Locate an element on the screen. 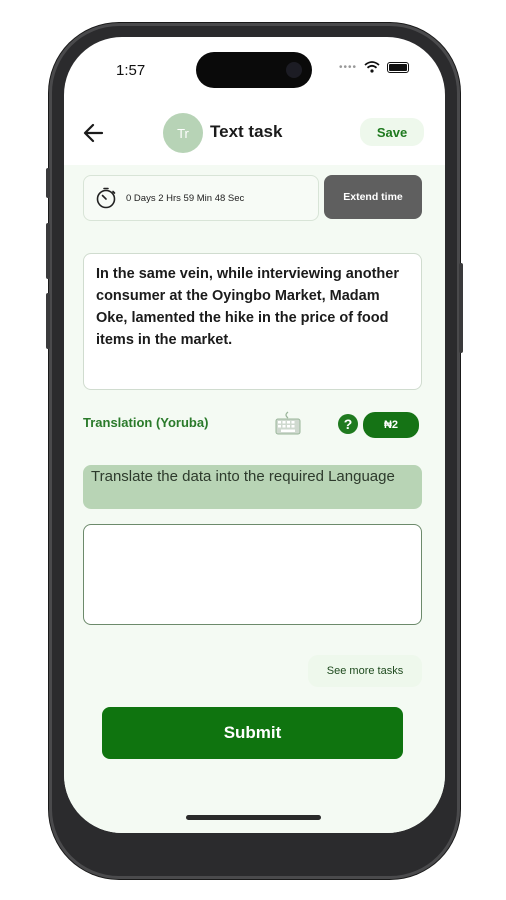  battery-icon is located at coordinates (398, 67).